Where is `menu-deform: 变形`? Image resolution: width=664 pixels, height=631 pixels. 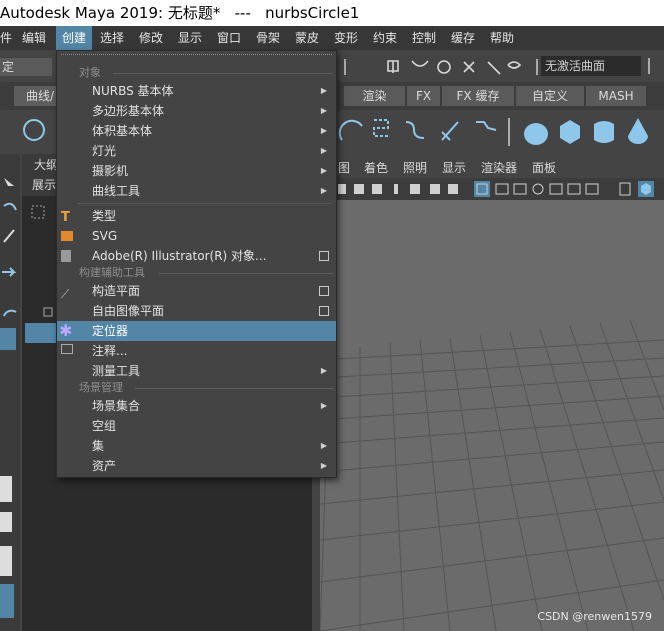
menu-deform: 变形 is located at coordinates (349, 38).